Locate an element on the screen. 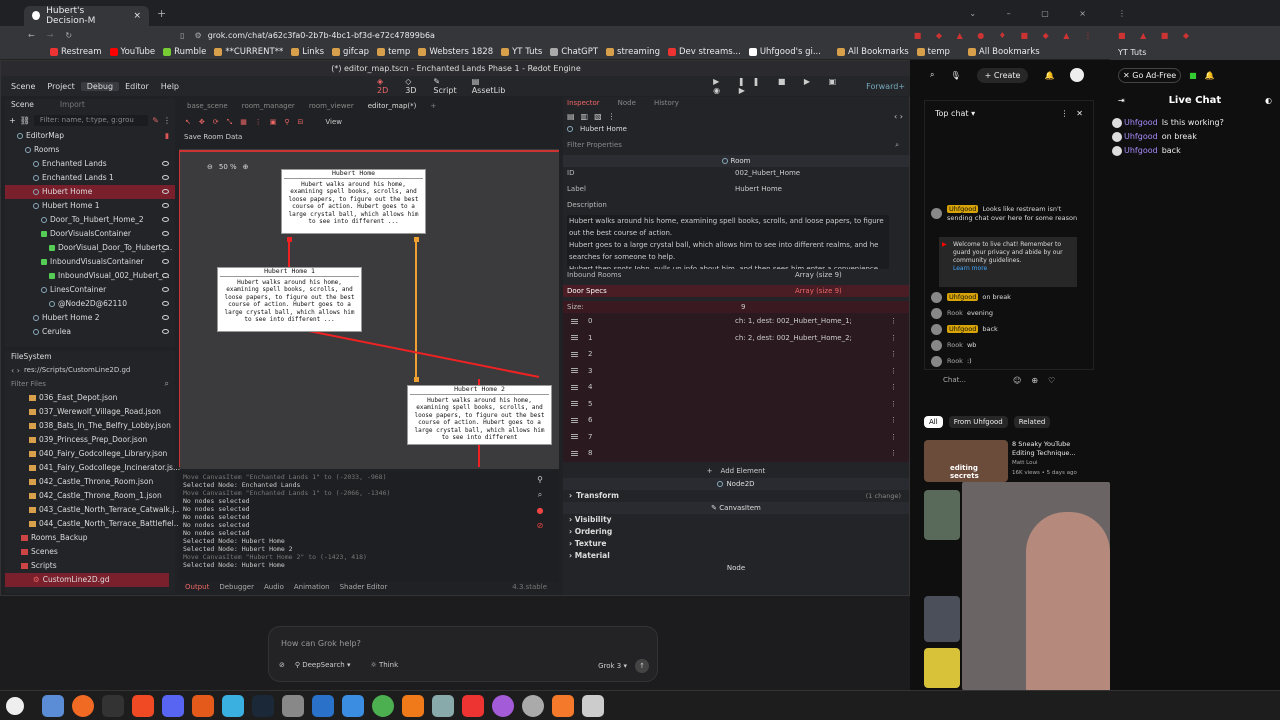 Image resolution: width=1280 pixels, height=720 pixels. fs-path-field: res://Scripts/CustomLine2D.gd is located at coordinates (77, 370).